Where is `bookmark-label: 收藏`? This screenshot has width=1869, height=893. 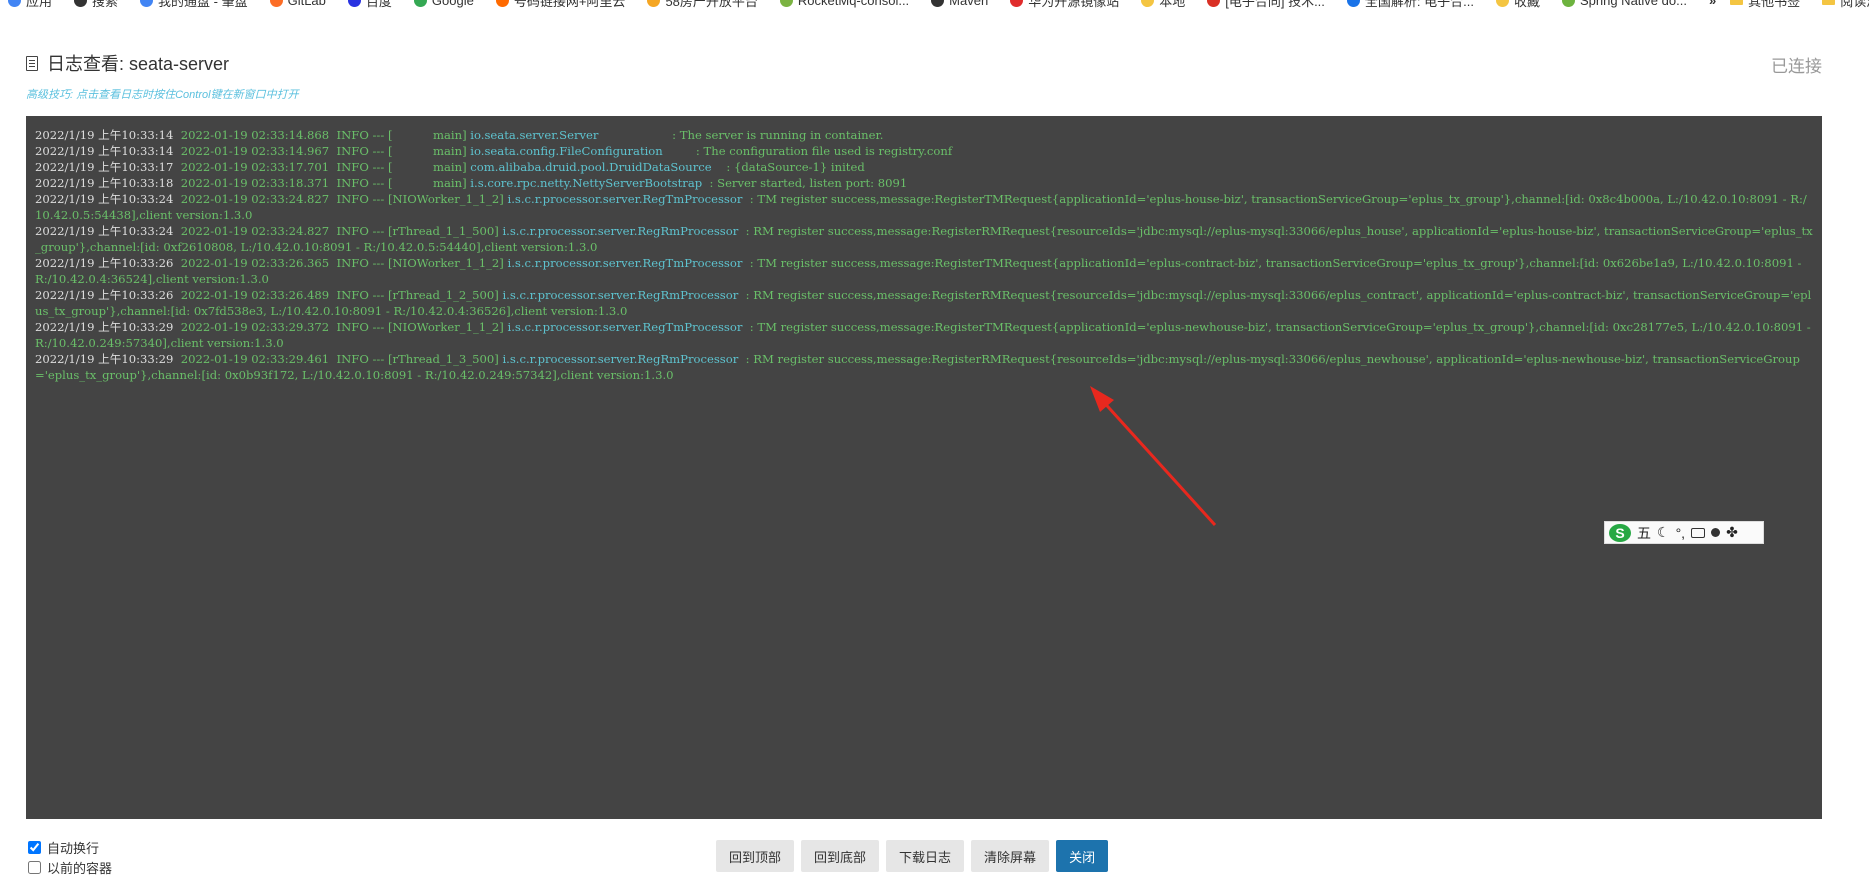 bookmark-label: 收藏 is located at coordinates (1526, 4).